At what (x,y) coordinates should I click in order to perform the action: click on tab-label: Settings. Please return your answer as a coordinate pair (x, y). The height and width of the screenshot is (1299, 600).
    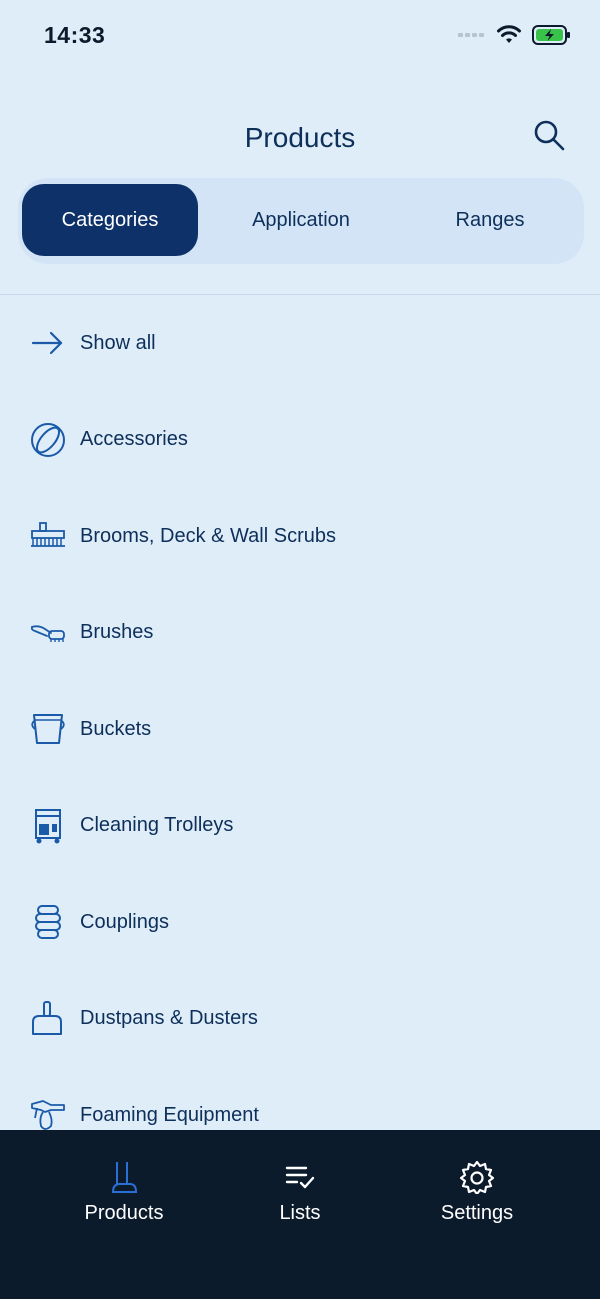
    Looking at the image, I should click on (477, 1213).